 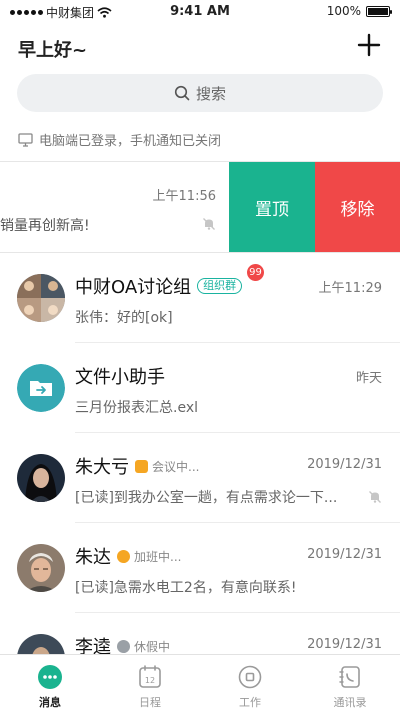 I want to click on svg-text: 12, so click(x=150, y=680).